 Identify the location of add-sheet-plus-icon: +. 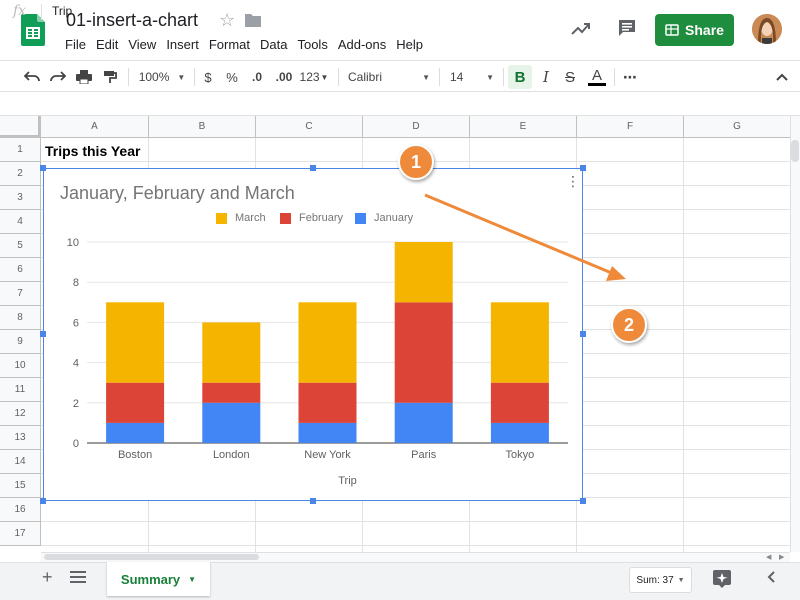
(47, 577).